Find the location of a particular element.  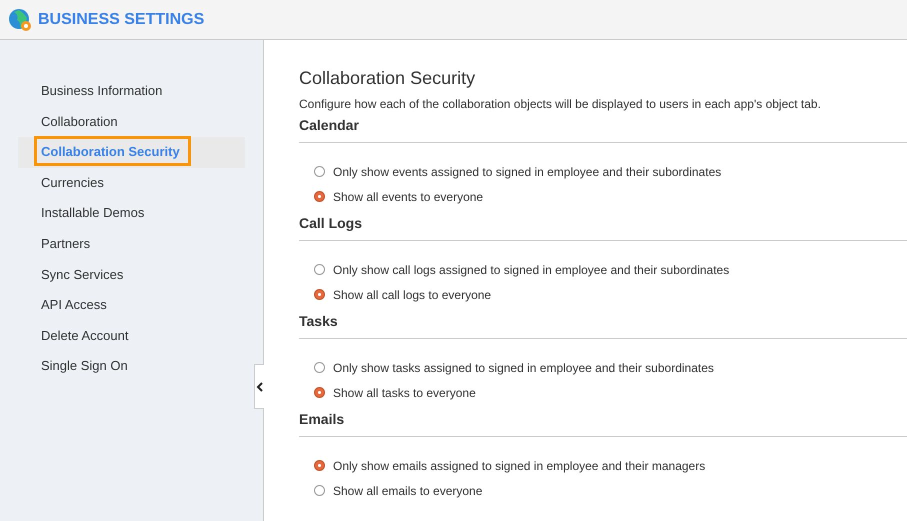

page-description: Configure how each of the collaboration objects will be displayed to users in each app's object tab. is located at coordinates (560, 104).